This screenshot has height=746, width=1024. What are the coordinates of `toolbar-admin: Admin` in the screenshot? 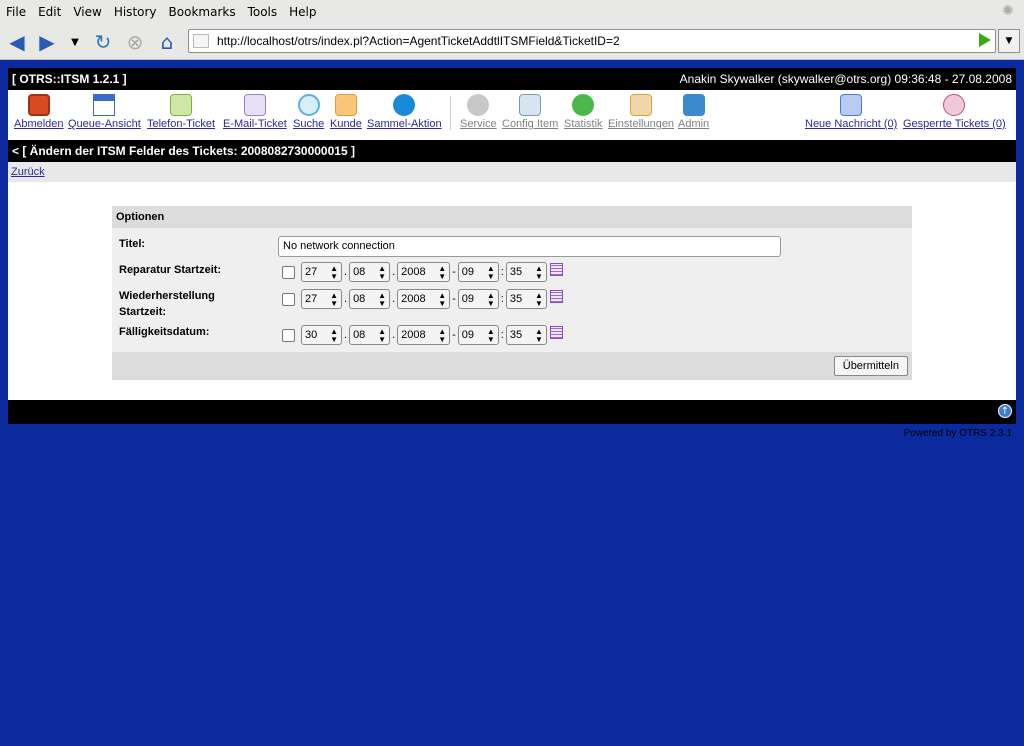 It's located at (693, 112).